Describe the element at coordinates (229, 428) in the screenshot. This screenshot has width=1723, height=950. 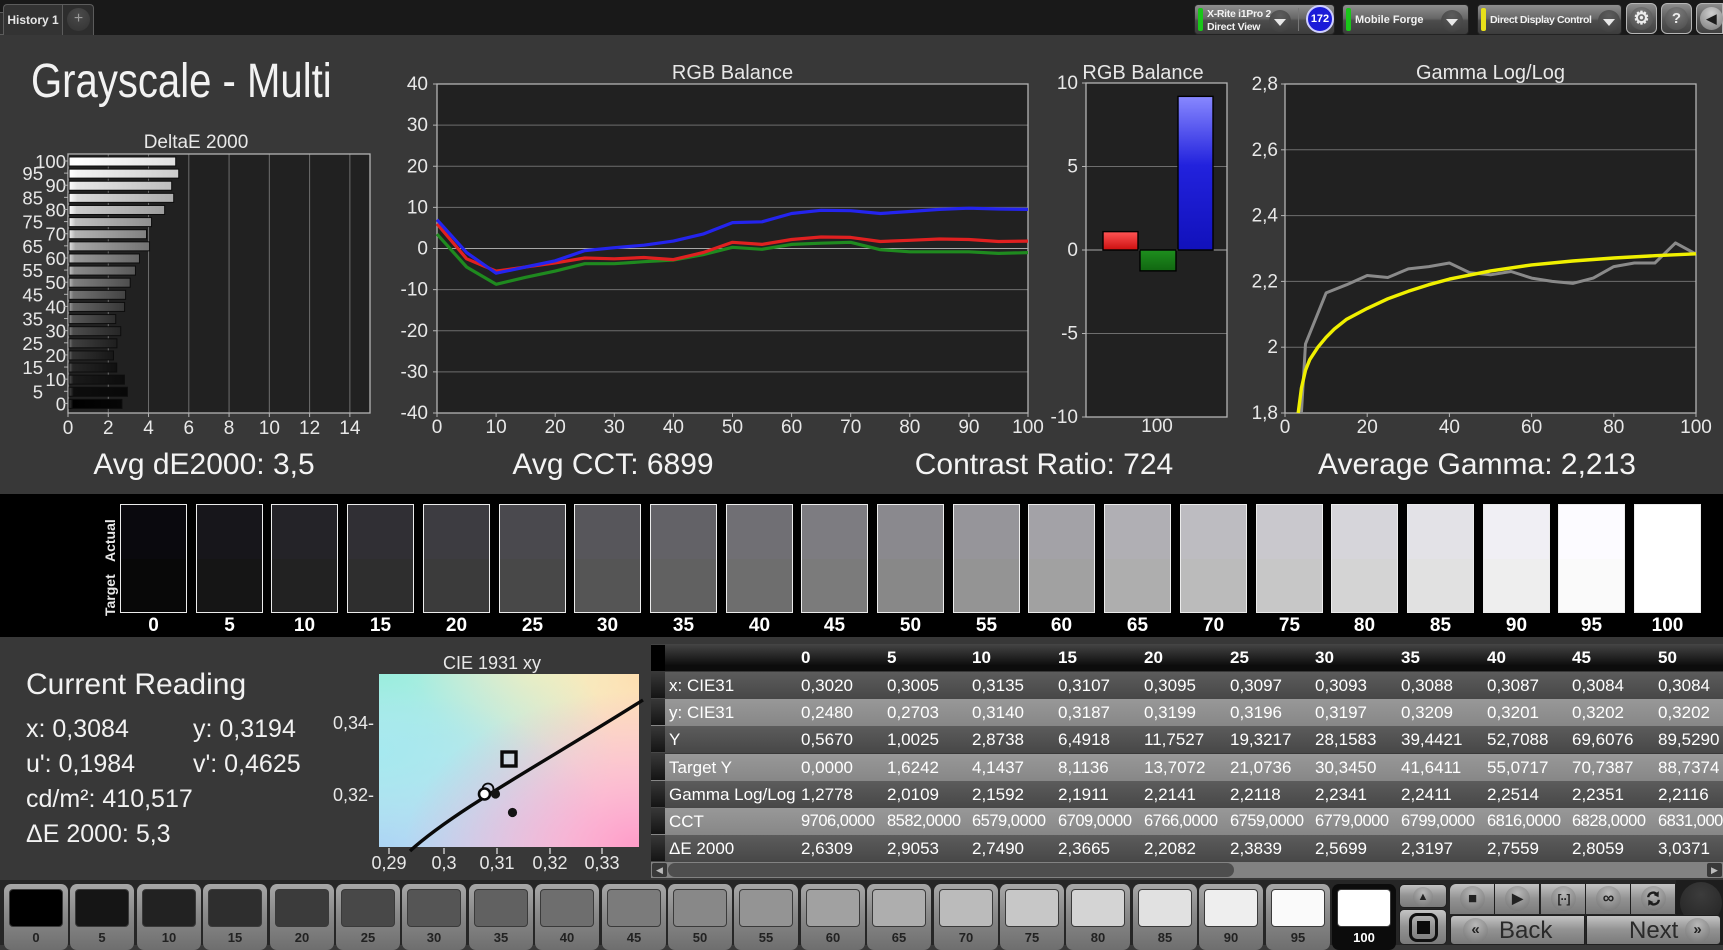
I see `svg-text: 8` at that location.